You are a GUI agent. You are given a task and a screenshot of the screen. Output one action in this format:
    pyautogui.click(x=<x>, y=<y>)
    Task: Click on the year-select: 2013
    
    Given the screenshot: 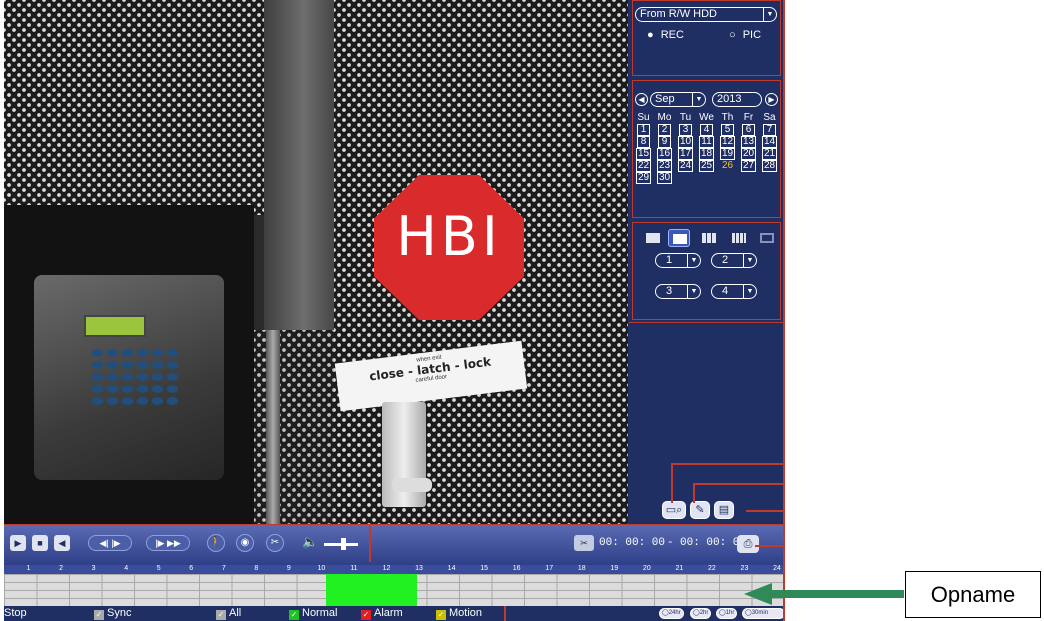 What is the action you would take?
    pyautogui.click(x=737, y=99)
    